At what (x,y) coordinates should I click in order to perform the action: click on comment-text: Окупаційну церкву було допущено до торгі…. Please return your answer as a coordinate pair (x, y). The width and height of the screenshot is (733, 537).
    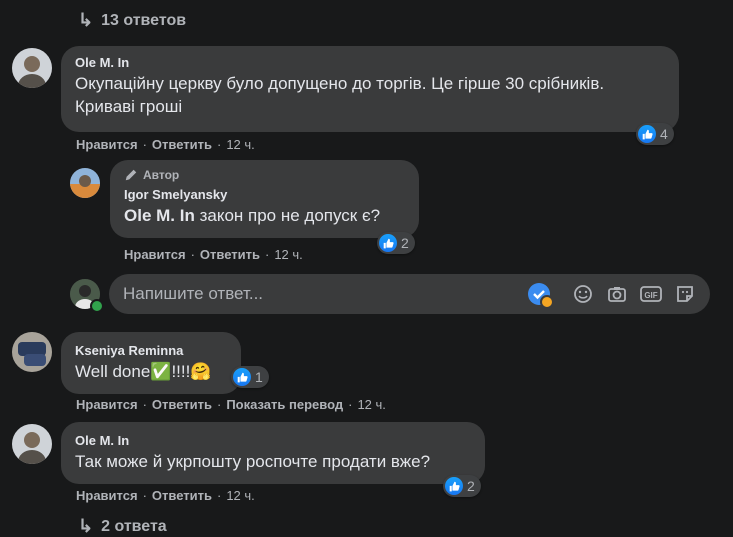
    Looking at the image, I should click on (340, 95).